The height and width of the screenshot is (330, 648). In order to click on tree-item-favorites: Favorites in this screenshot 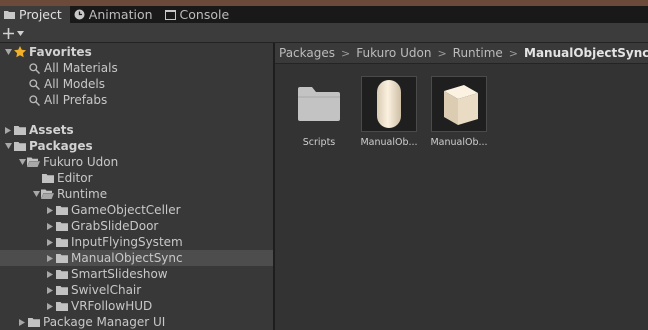, I will do `click(136, 52)`.